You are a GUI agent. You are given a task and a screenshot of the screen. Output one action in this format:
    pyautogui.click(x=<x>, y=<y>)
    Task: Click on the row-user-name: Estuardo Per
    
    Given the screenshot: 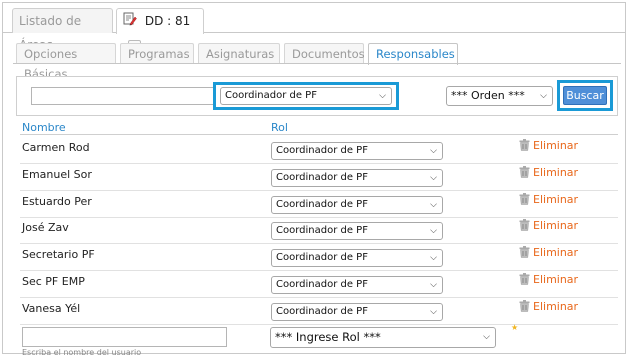 What is the action you would take?
    pyautogui.click(x=57, y=201)
    